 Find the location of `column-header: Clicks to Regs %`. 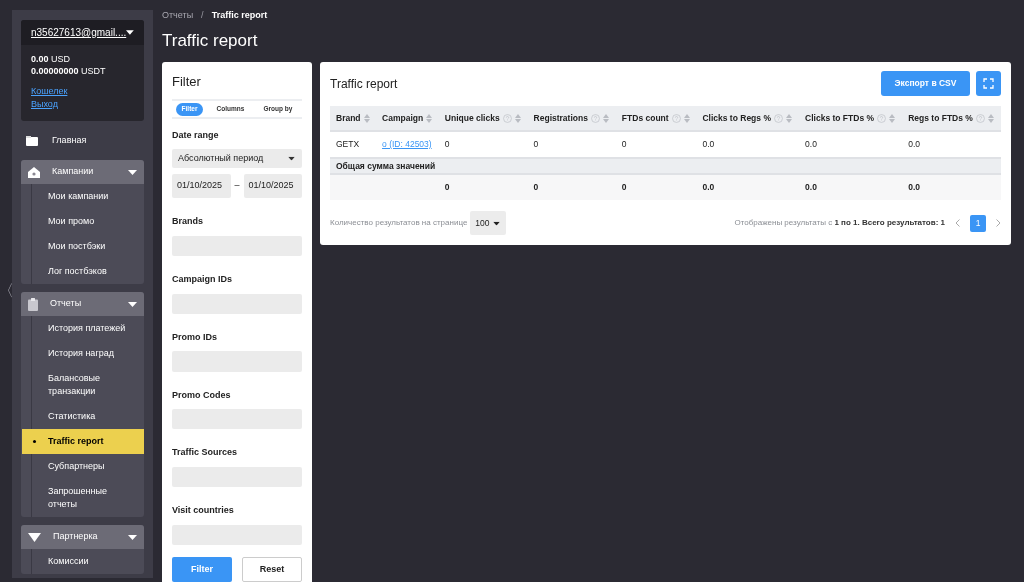

column-header: Clicks to Regs % is located at coordinates (748, 118).